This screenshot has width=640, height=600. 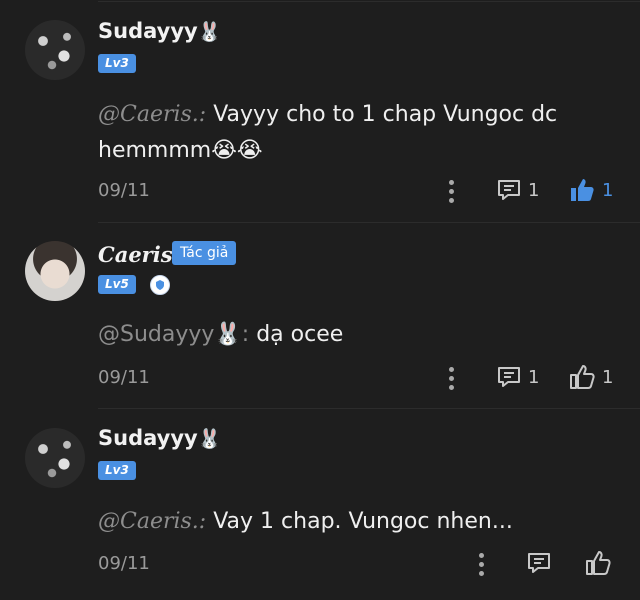 I want to click on comment-text: dạ ocee, so click(x=300, y=334).